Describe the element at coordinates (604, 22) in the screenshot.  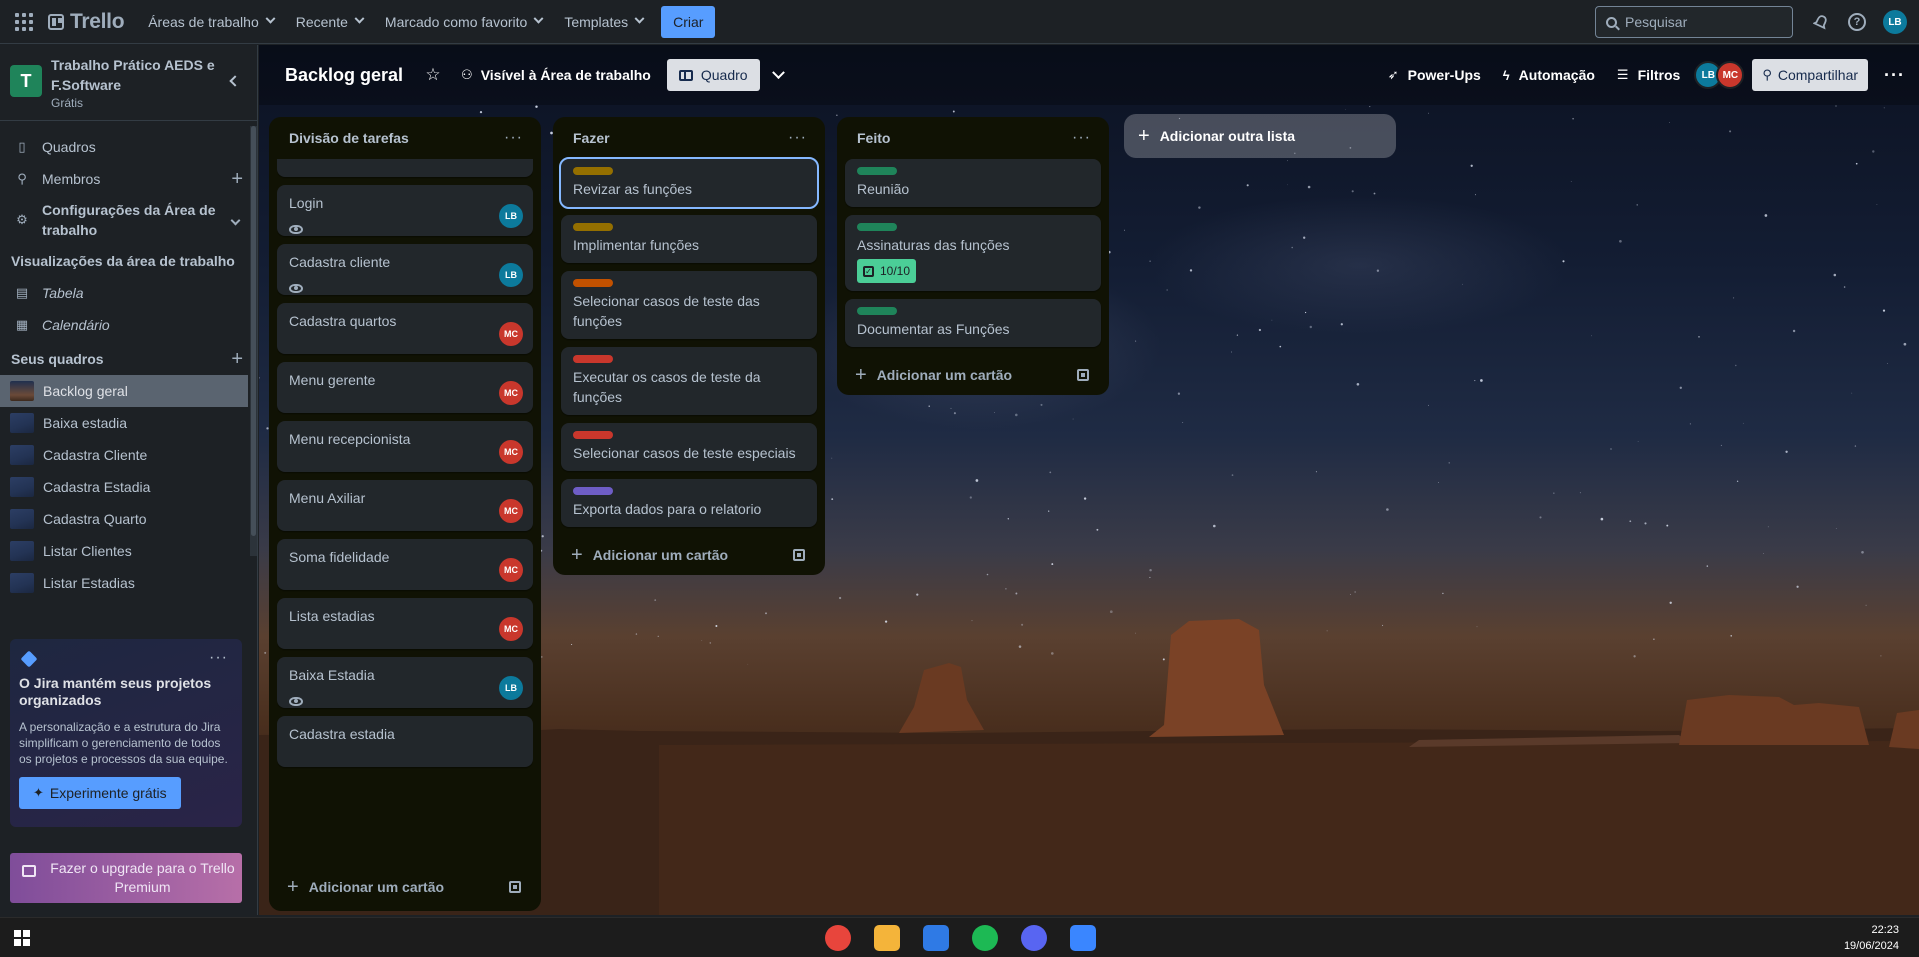
I see `nav-templates: Templates` at that location.